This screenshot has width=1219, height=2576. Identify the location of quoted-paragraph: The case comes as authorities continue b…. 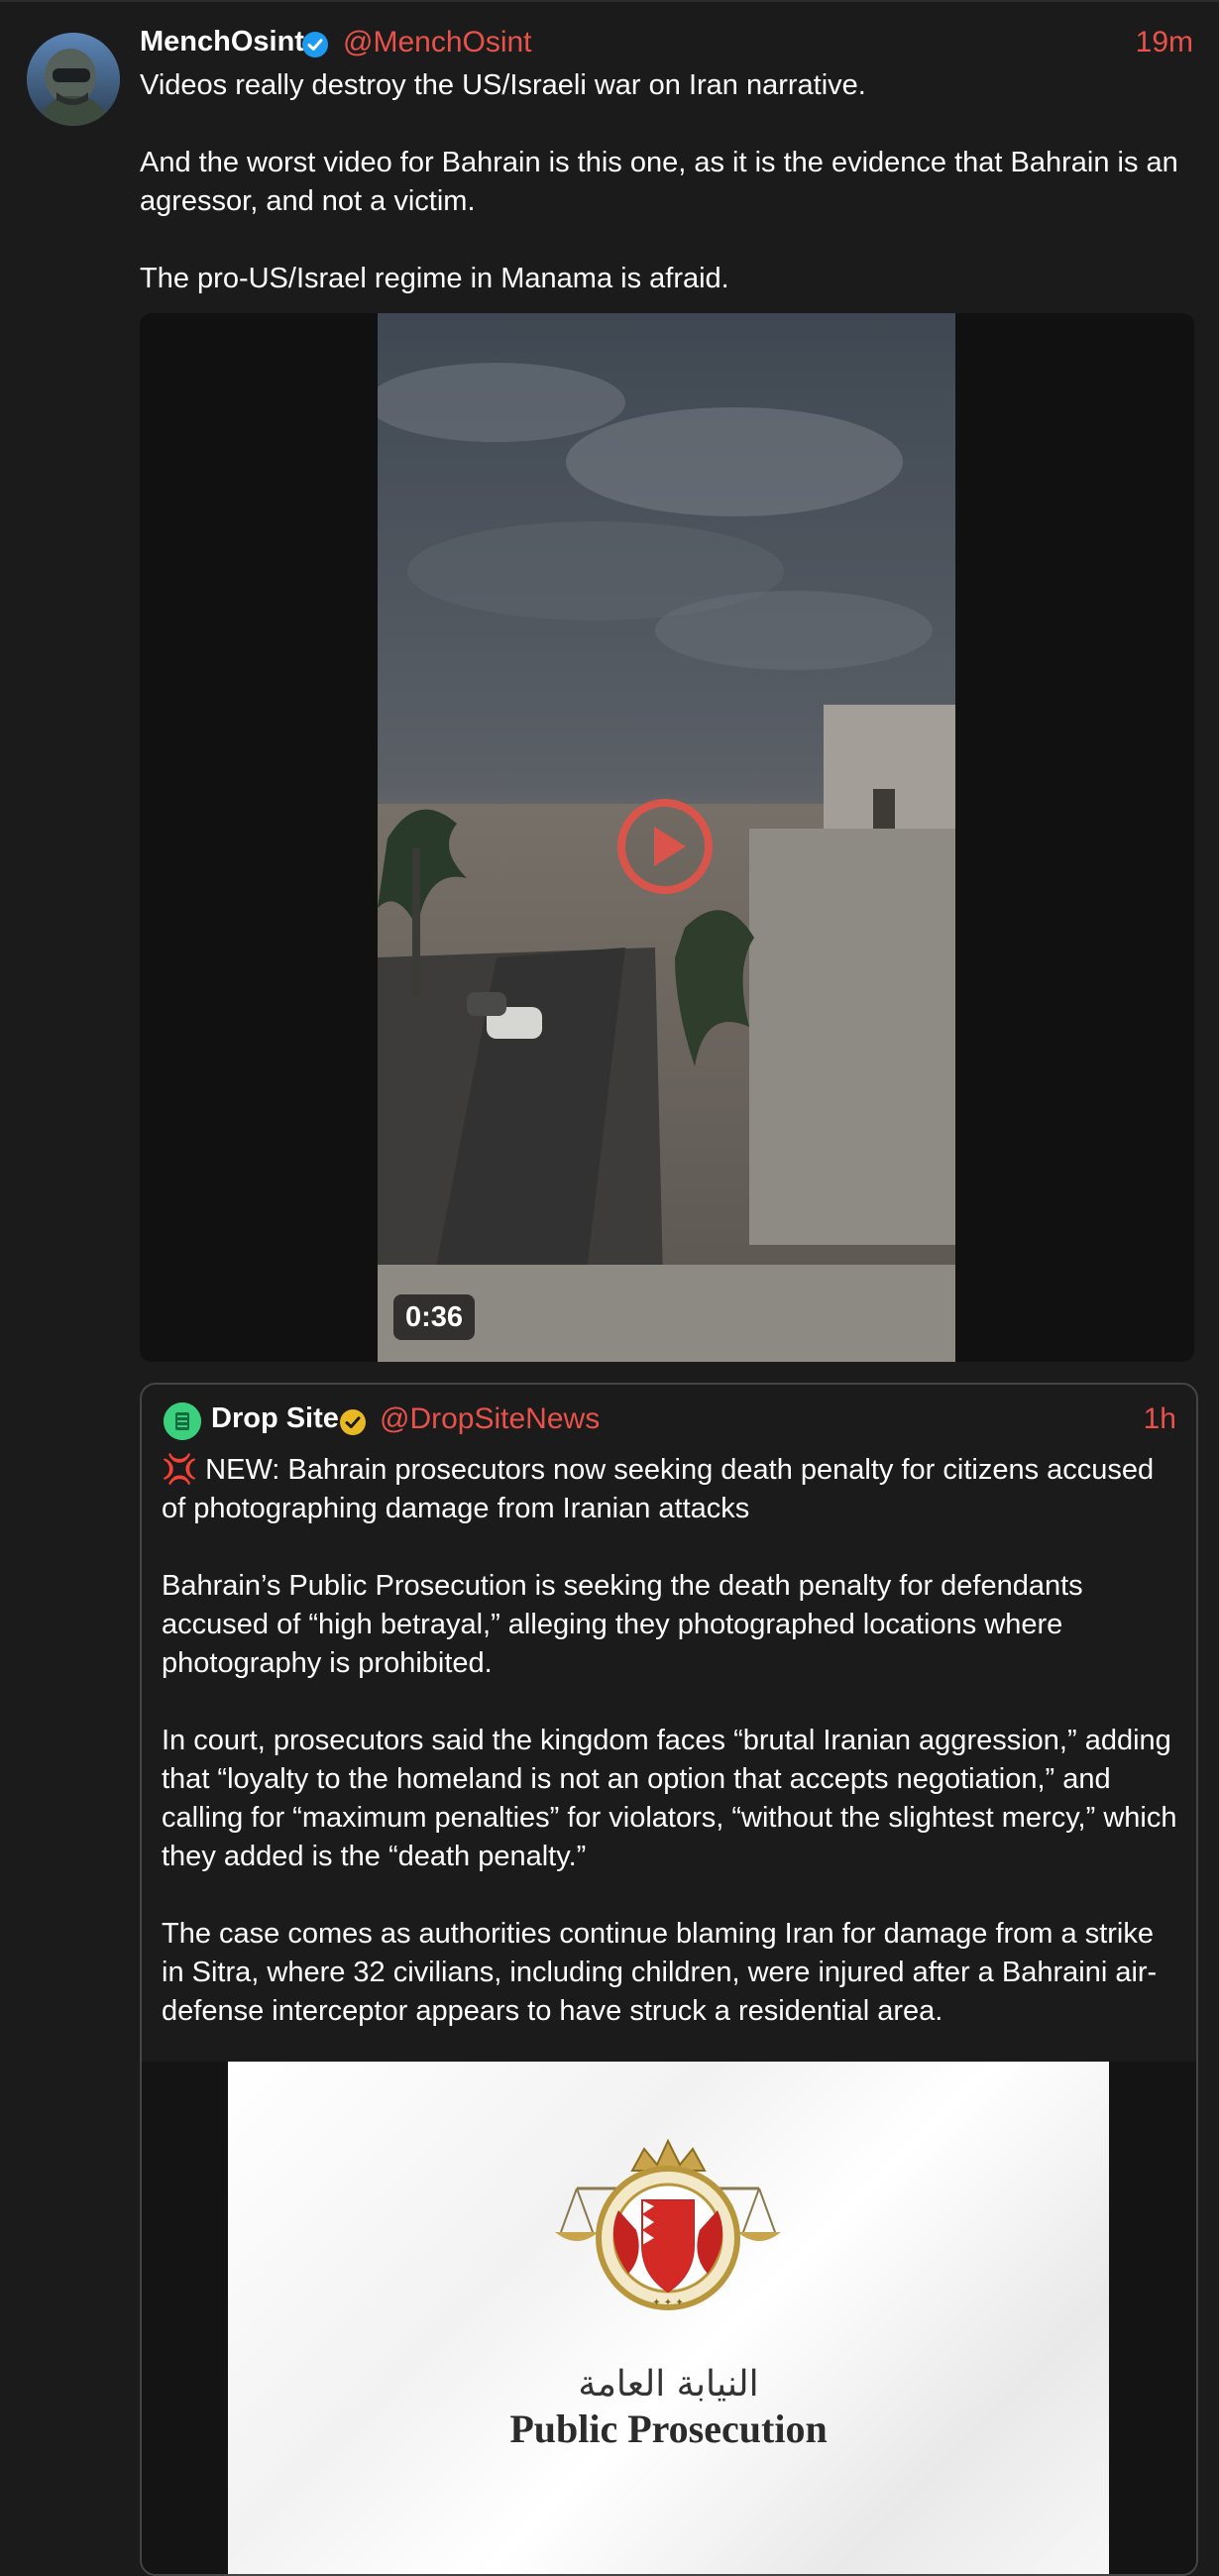
(660, 1972).